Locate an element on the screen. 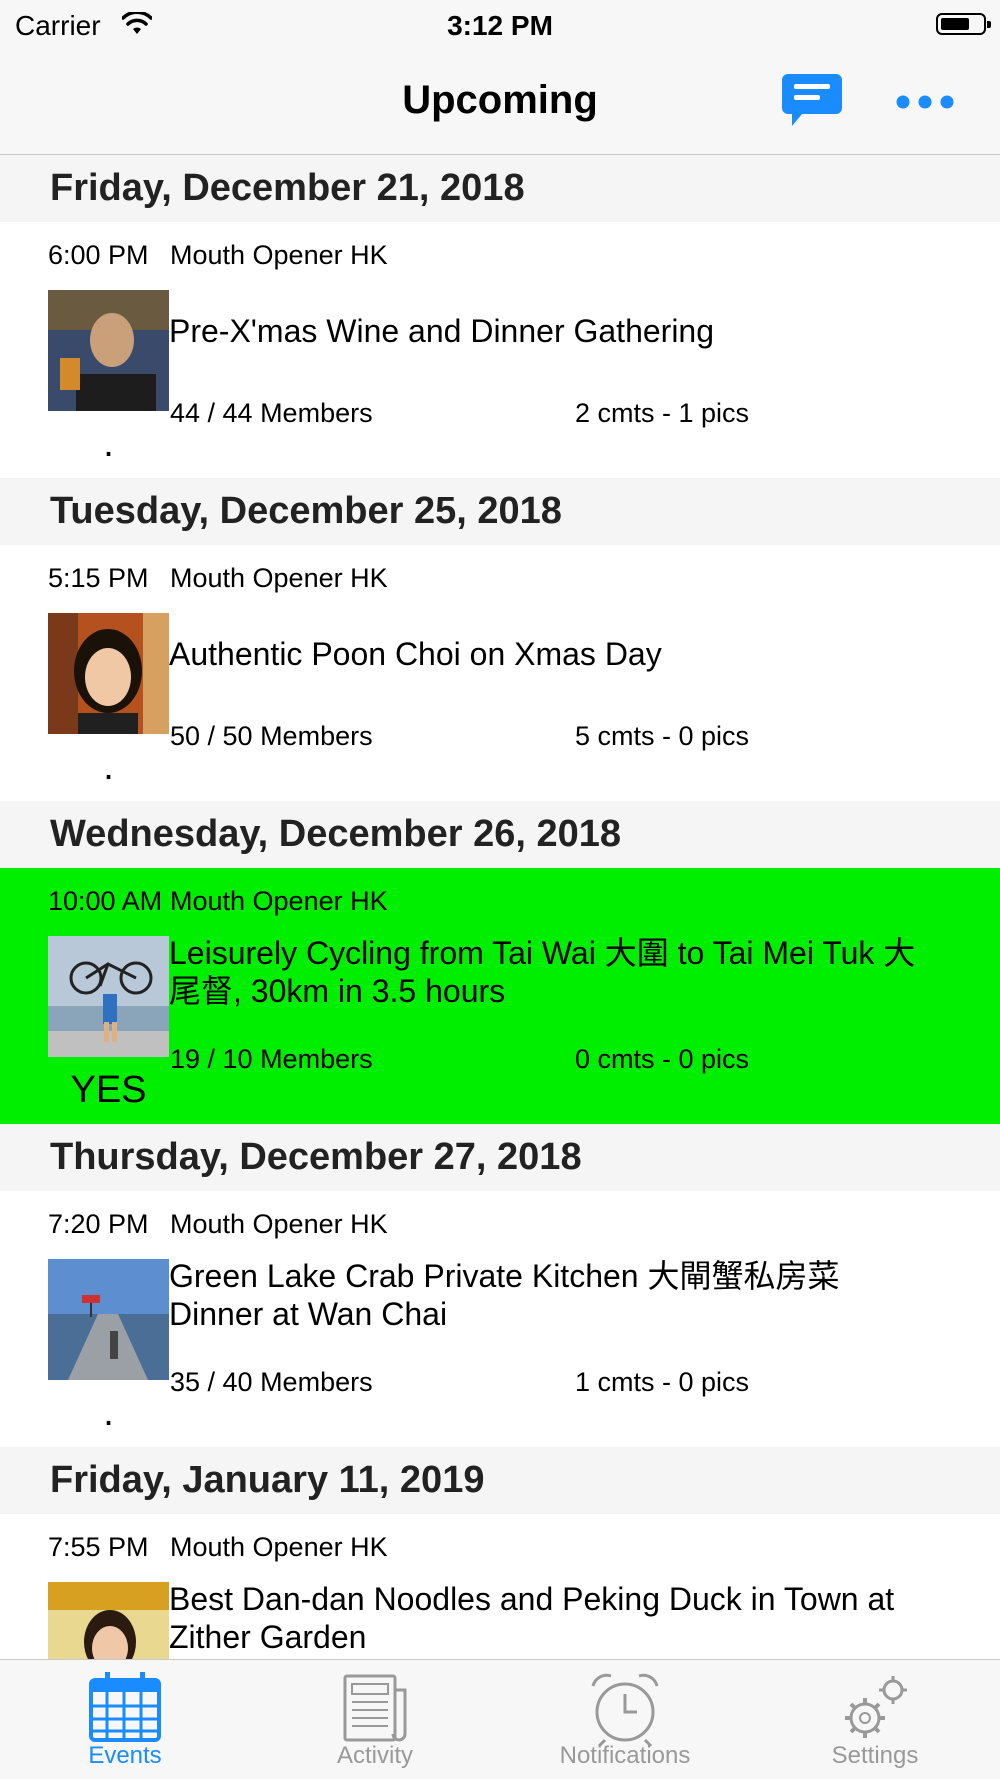 Image resolution: width=1000 pixels, height=1779 pixels. event-members: 19 / 10 Members is located at coordinates (271, 1059).